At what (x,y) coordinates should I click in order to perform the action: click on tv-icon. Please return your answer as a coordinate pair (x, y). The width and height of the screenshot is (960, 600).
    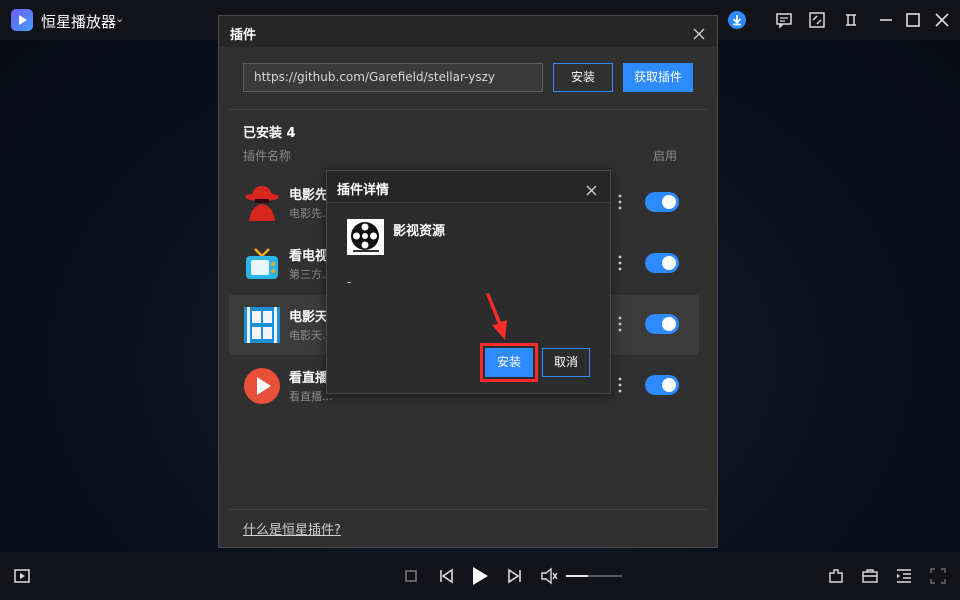
    Looking at the image, I should click on (262, 264).